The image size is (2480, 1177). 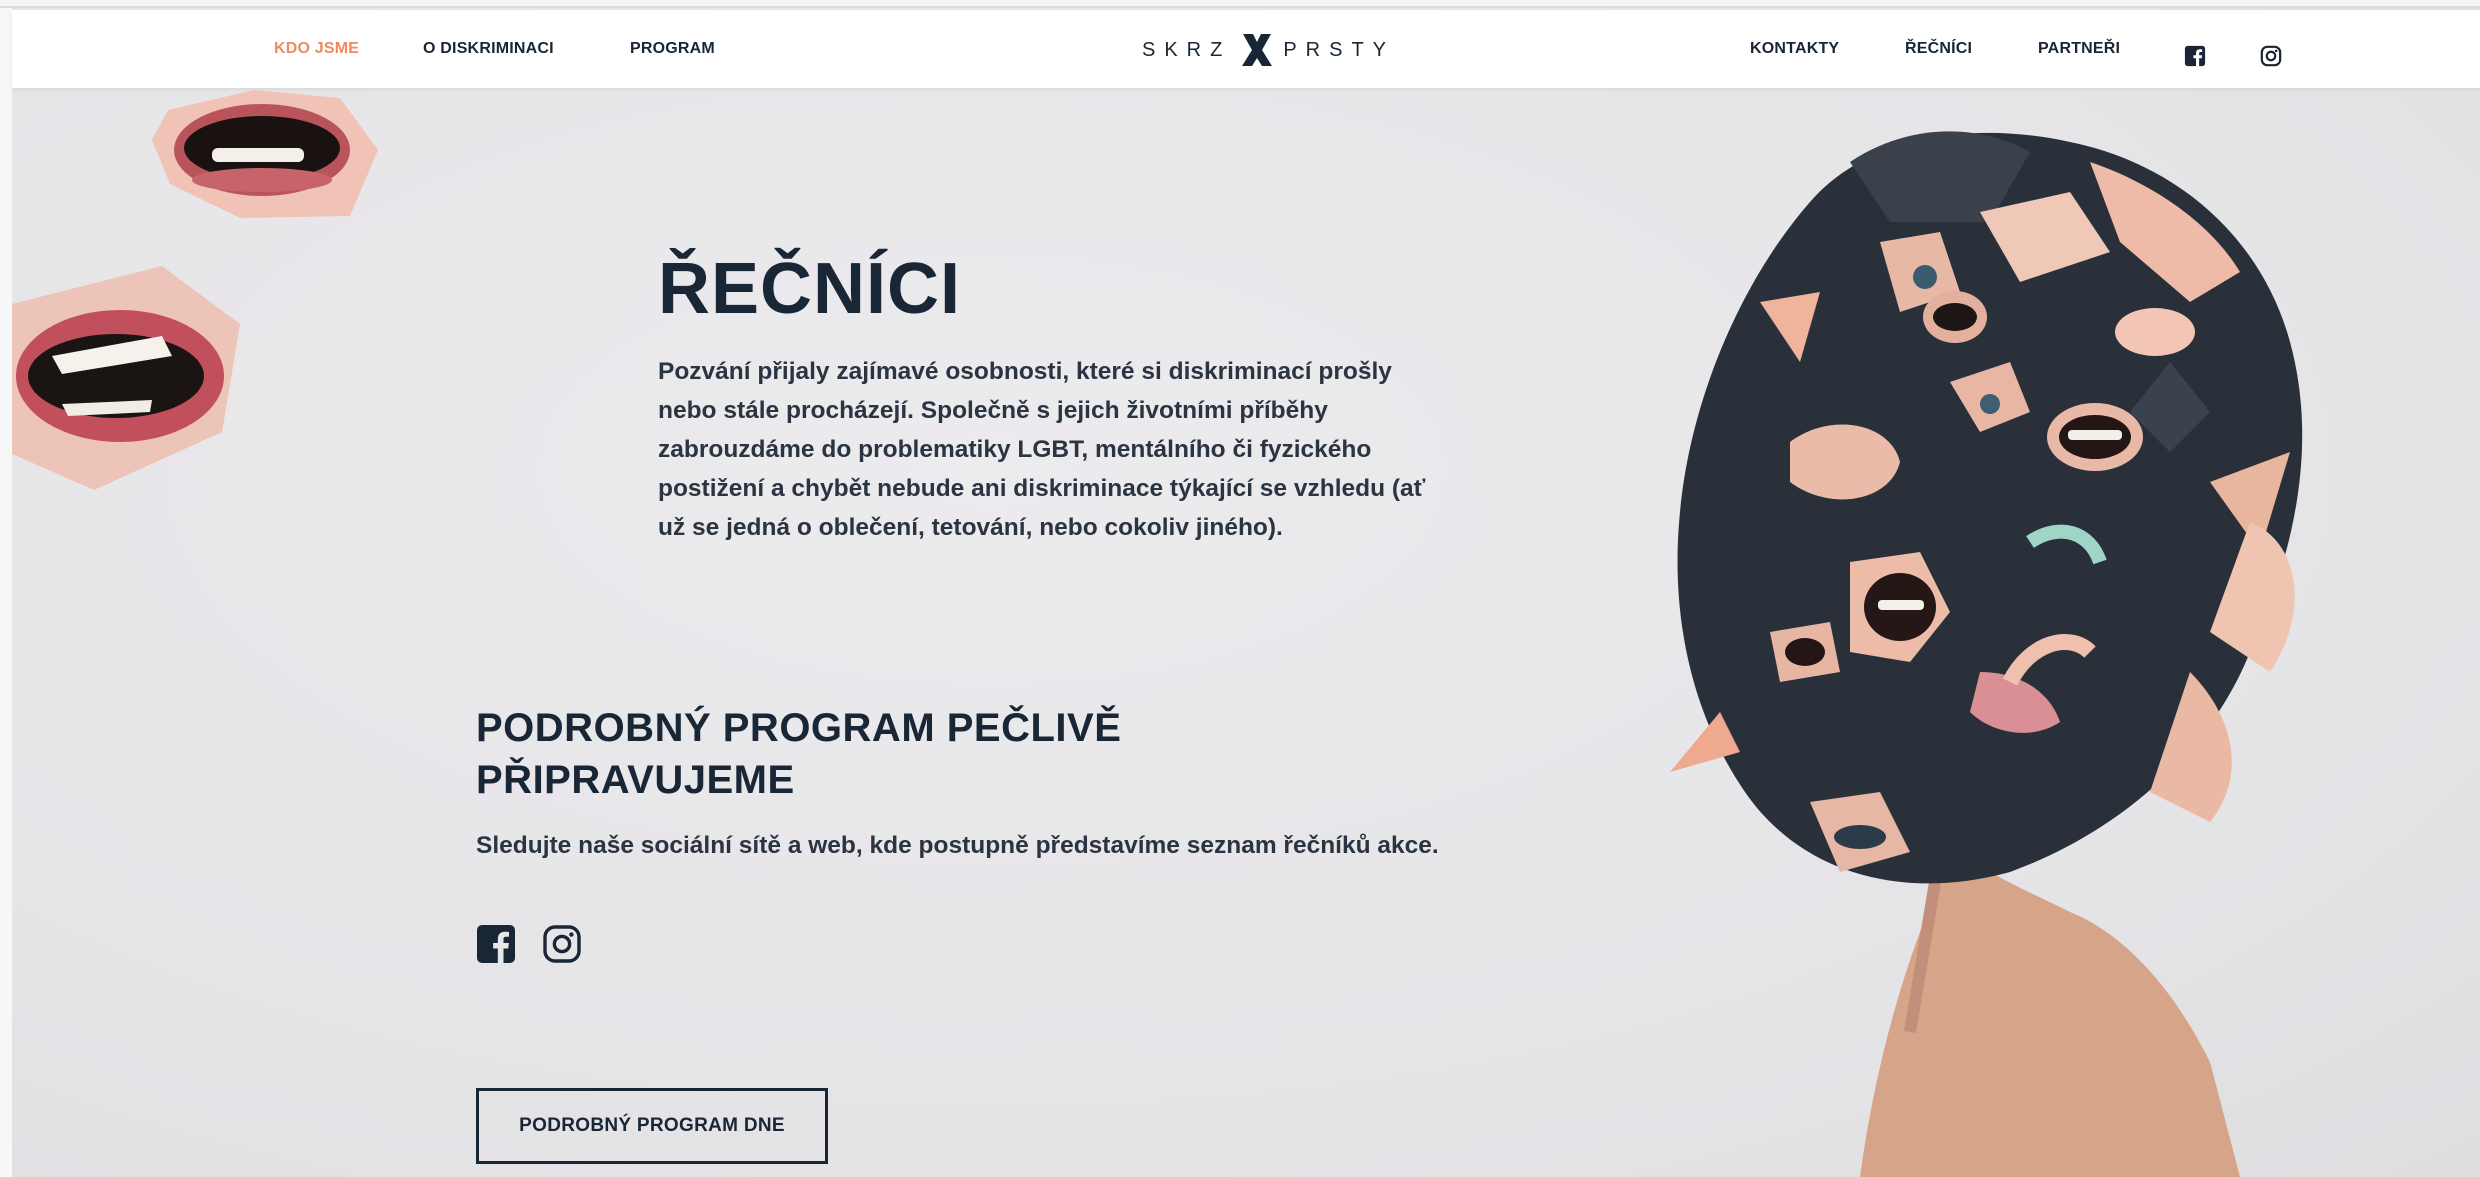 I want to click on speakers-title: ŘEČNÍCI, so click(x=810, y=289).